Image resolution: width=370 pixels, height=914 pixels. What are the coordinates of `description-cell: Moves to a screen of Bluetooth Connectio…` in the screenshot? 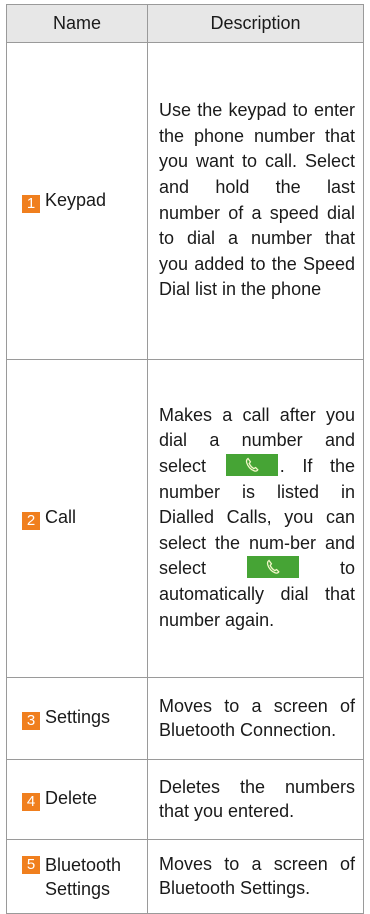 It's located at (255, 718).